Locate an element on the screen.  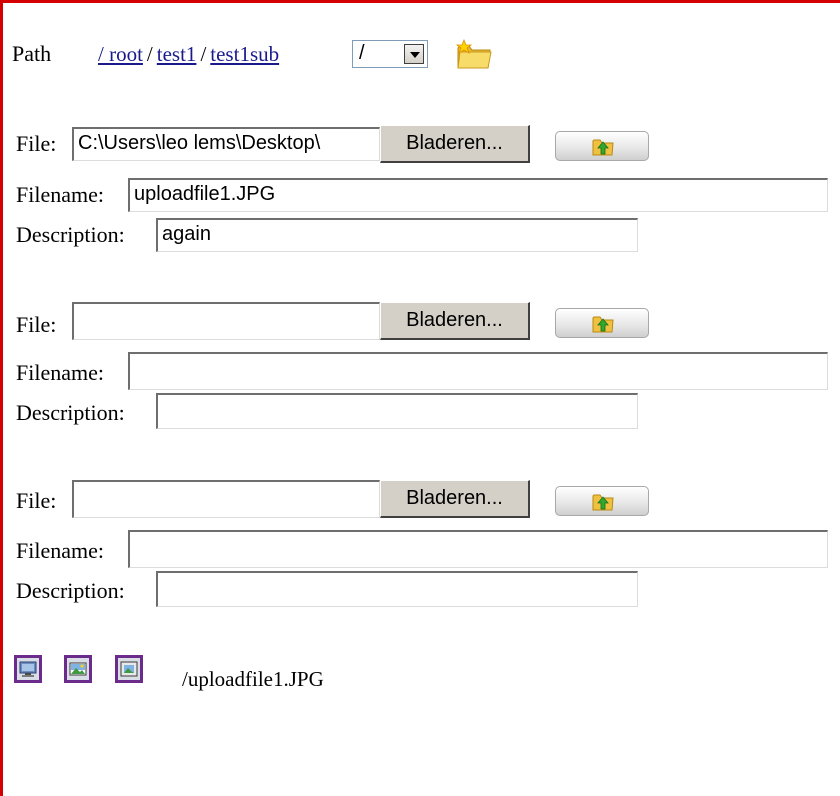
subfolder-select-value: / is located at coordinates (362, 53).